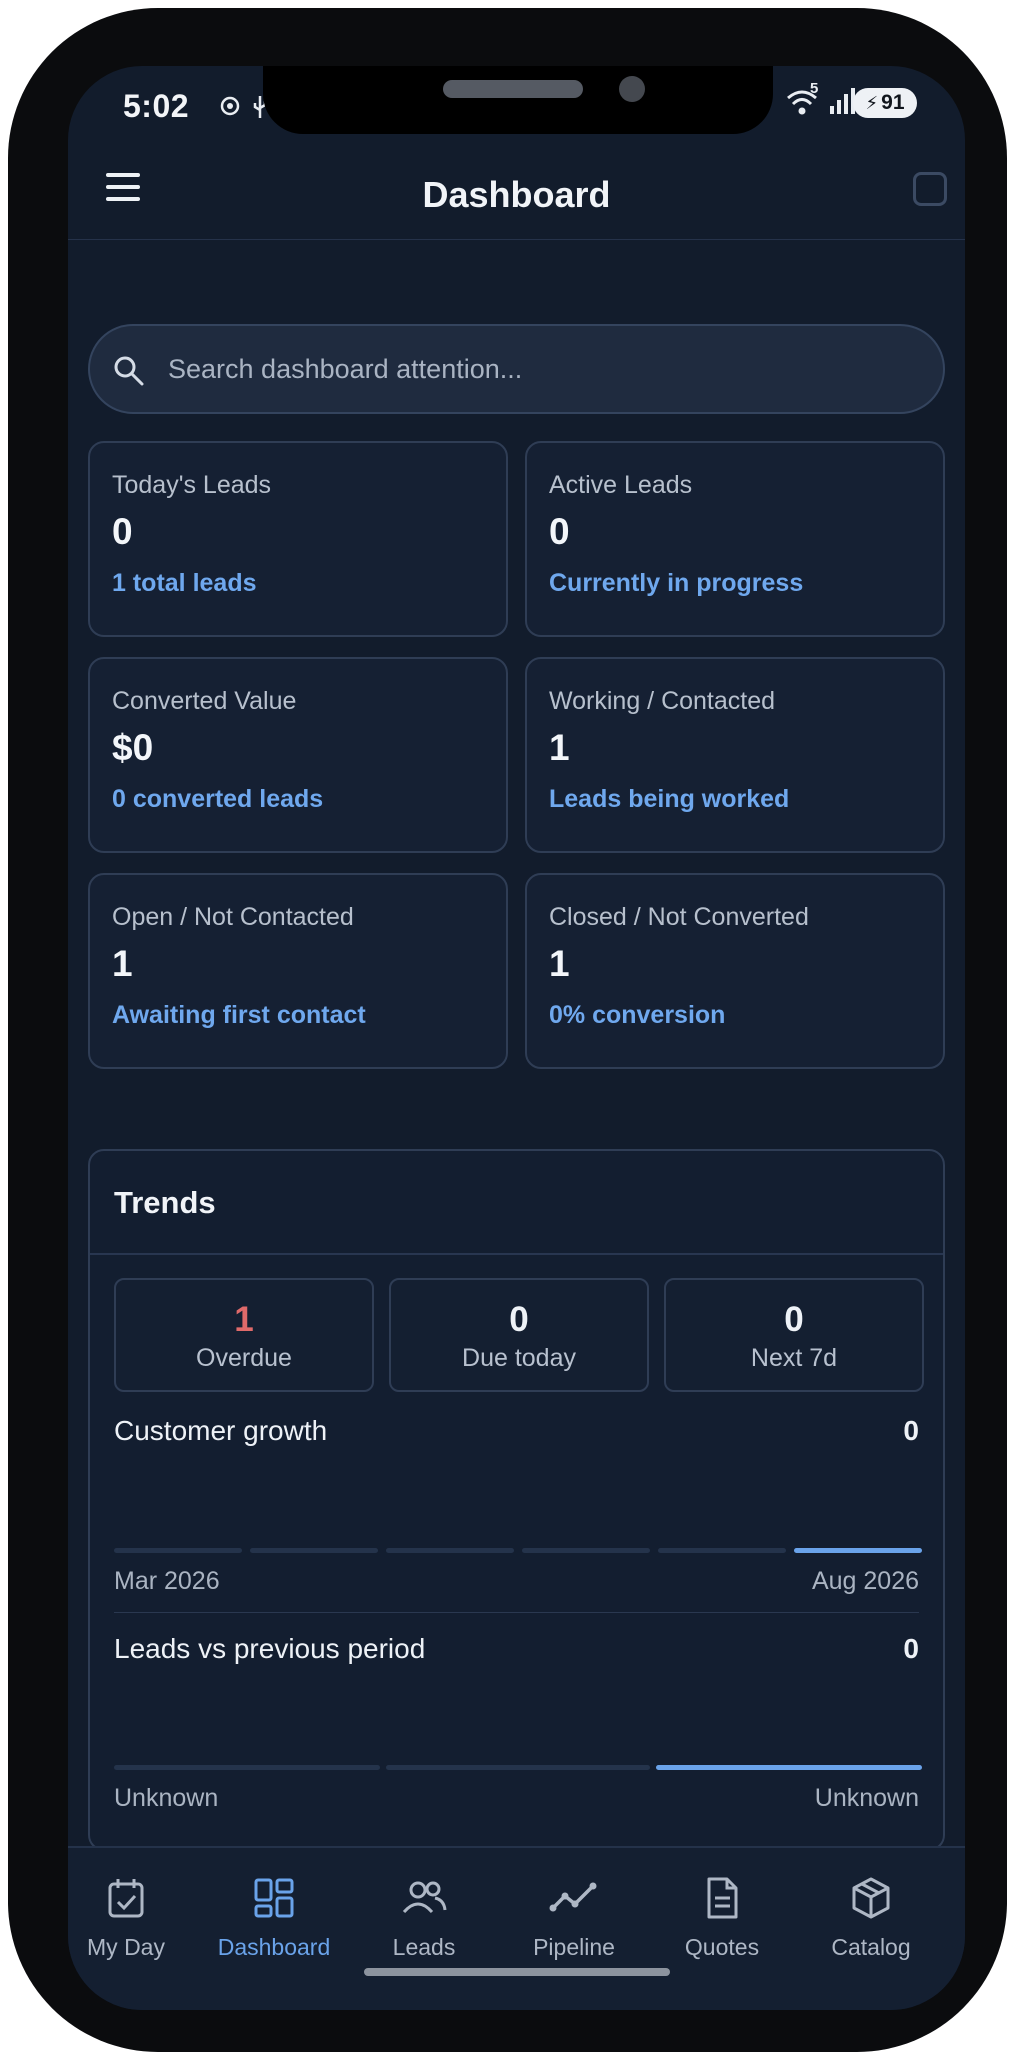  What do you see at coordinates (424, 1947) in the screenshot?
I see `nav-label: Leads` at bounding box center [424, 1947].